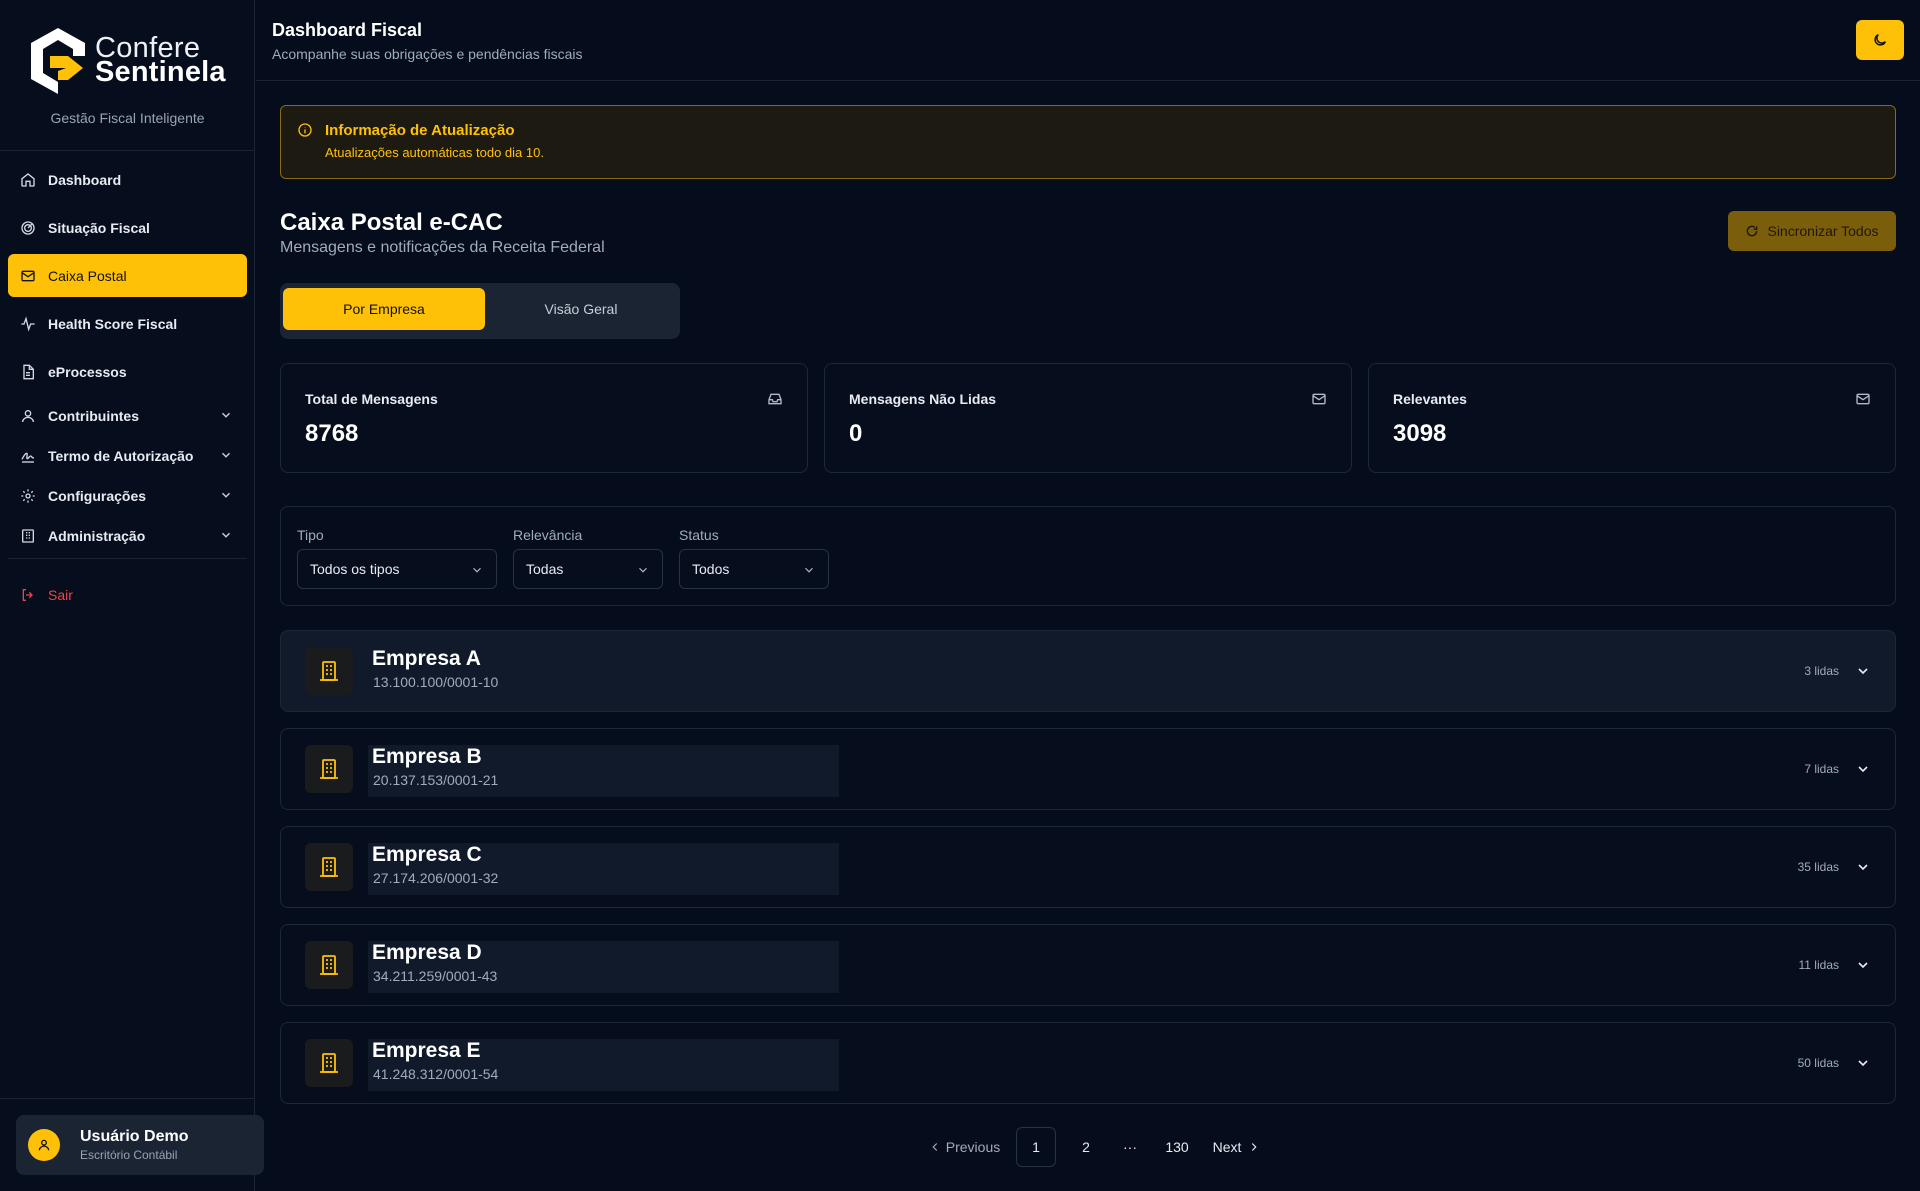 This screenshot has width=1920, height=1191. What do you see at coordinates (1430, 399) in the screenshot?
I see `stat-label: Relevantes` at bounding box center [1430, 399].